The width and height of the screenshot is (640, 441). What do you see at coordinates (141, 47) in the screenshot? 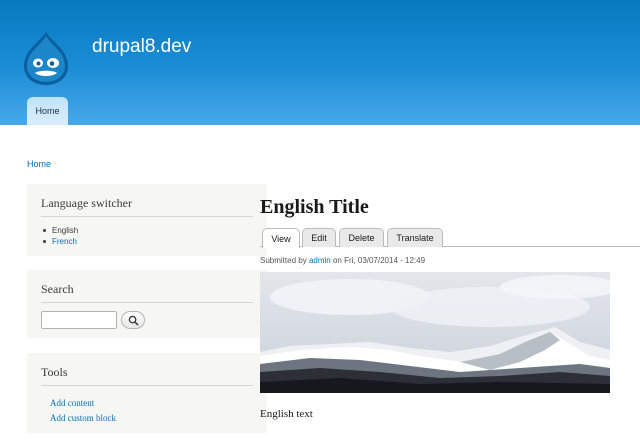
I see `site-name: drupal8.dev` at bounding box center [141, 47].